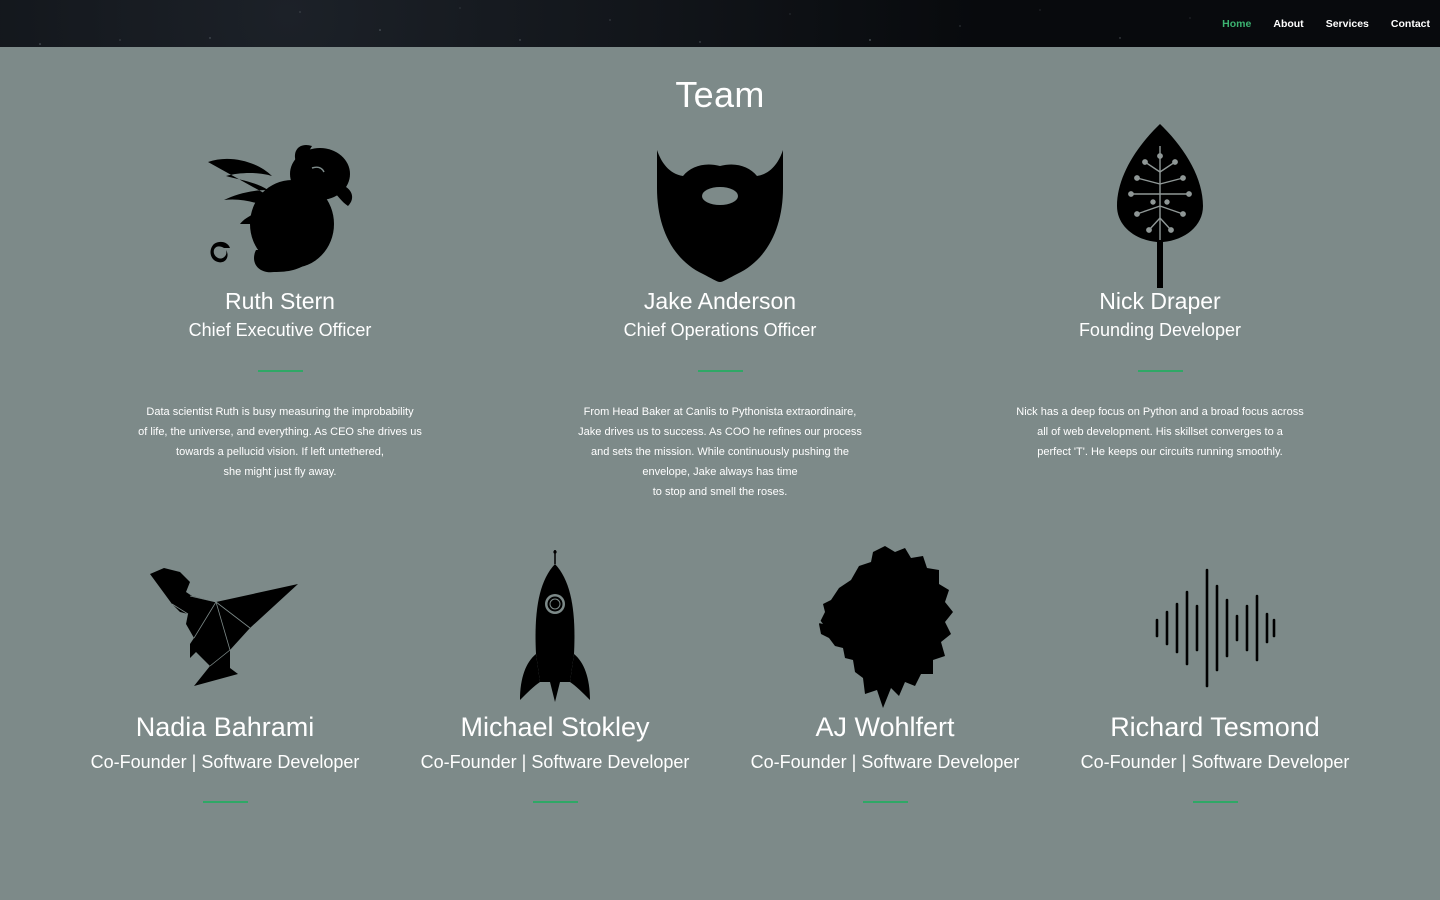 This screenshot has width=1440, height=900. I want to click on member-name: Richard Tesmond, so click(1215, 727).